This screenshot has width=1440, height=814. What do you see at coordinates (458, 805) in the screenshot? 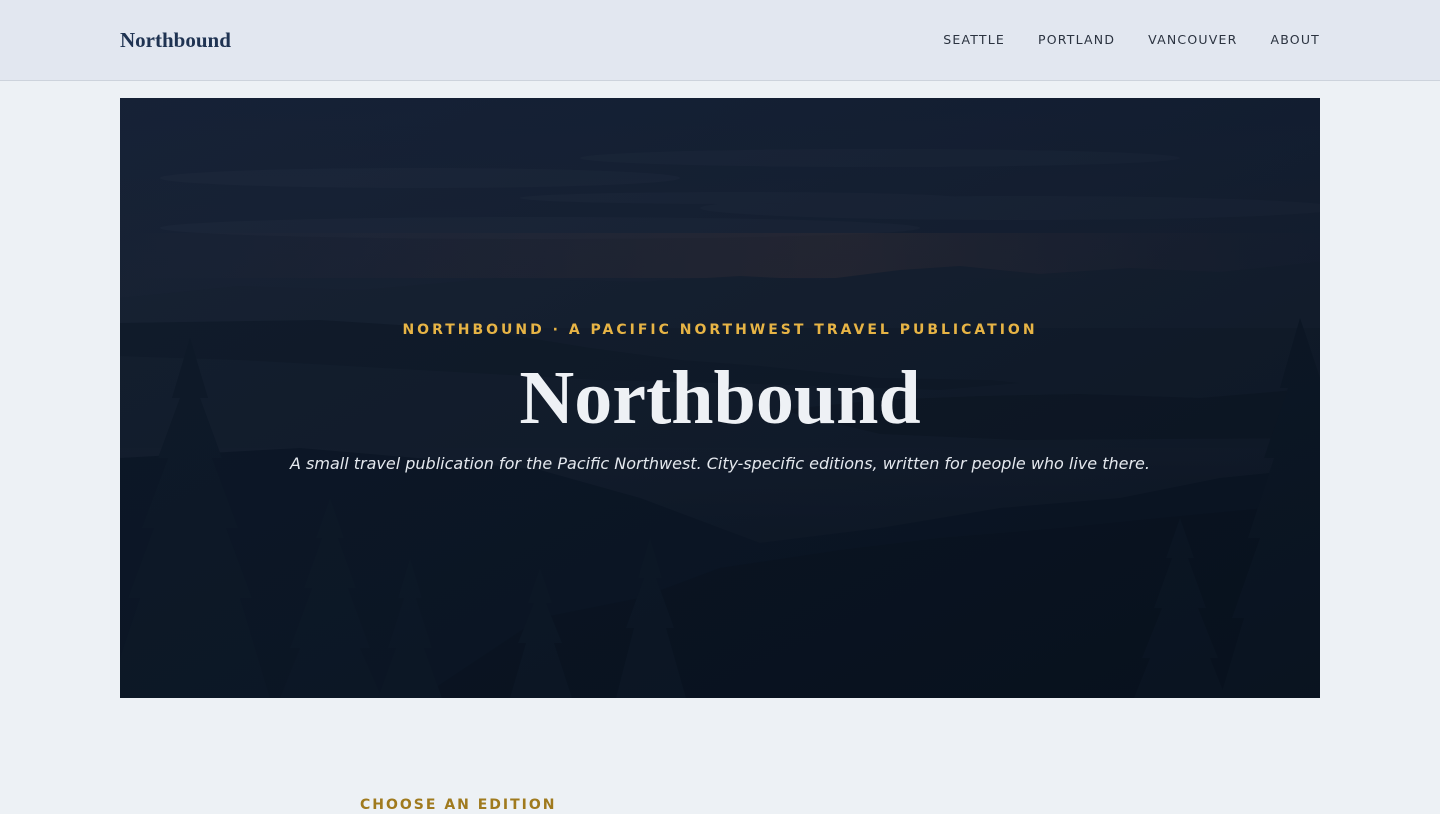
I see `choose-edition-heading: CHOOSE AN EDITION` at bounding box center [458, 805].